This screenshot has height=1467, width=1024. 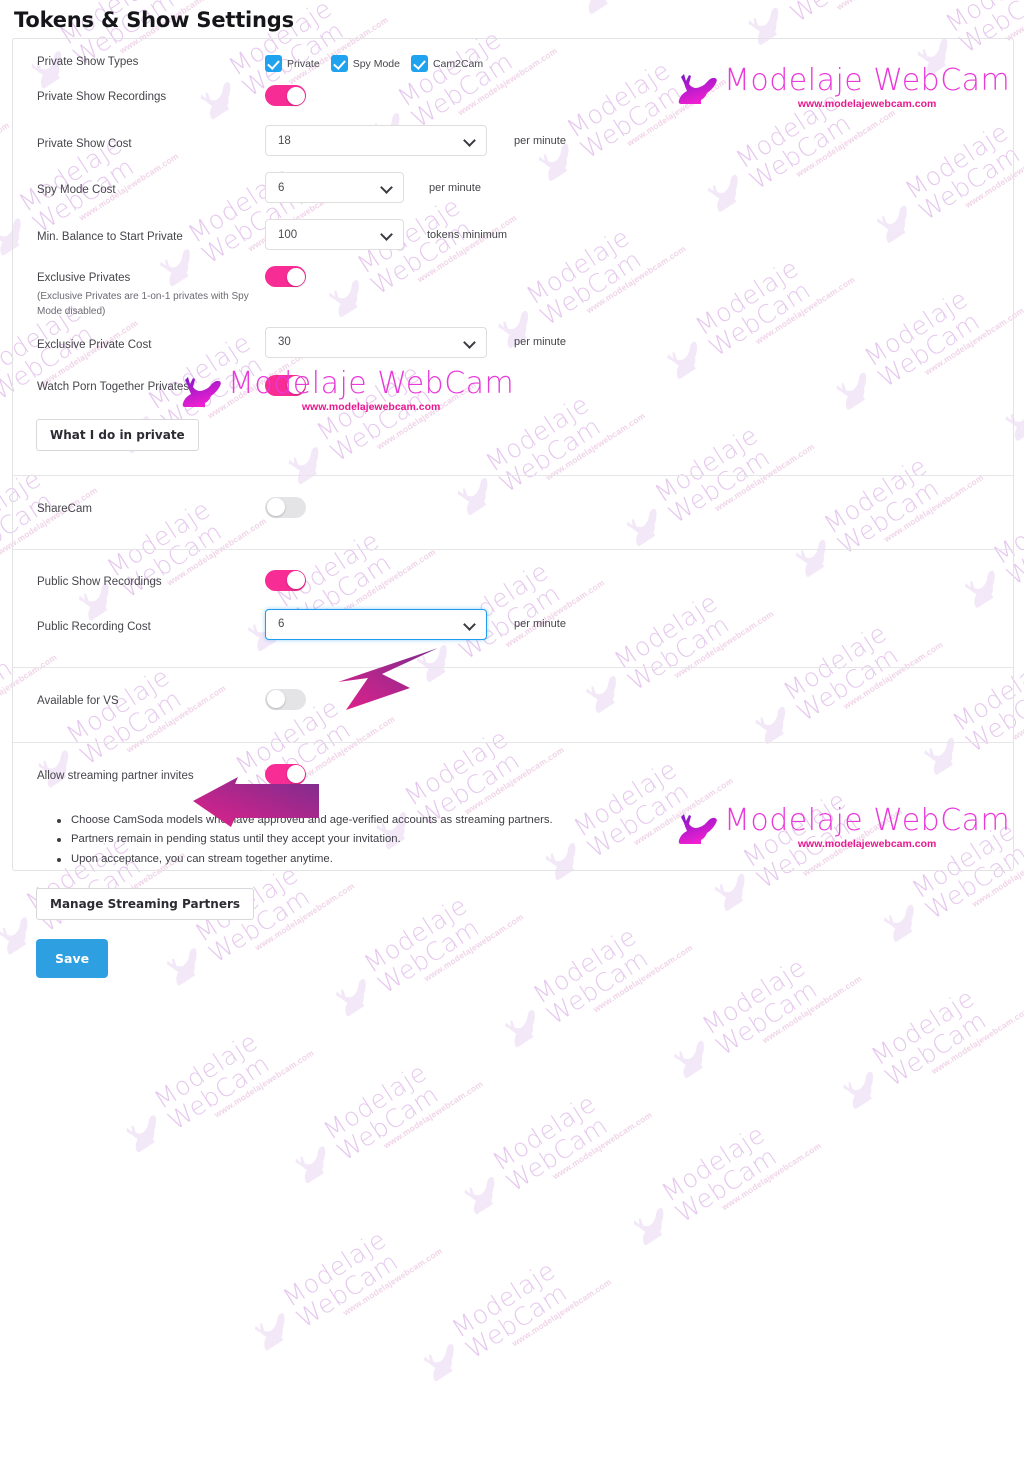 I want to click on control-sharecam, so click(x=639, y=510).